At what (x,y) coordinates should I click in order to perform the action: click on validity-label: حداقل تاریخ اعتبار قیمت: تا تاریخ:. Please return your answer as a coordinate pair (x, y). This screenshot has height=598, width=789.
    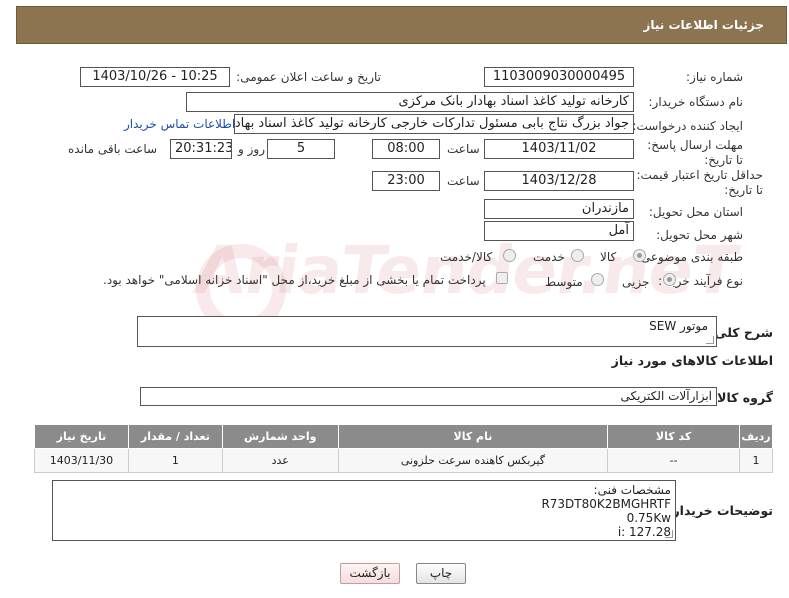
    Looking at the image, I should click on (699, 182).